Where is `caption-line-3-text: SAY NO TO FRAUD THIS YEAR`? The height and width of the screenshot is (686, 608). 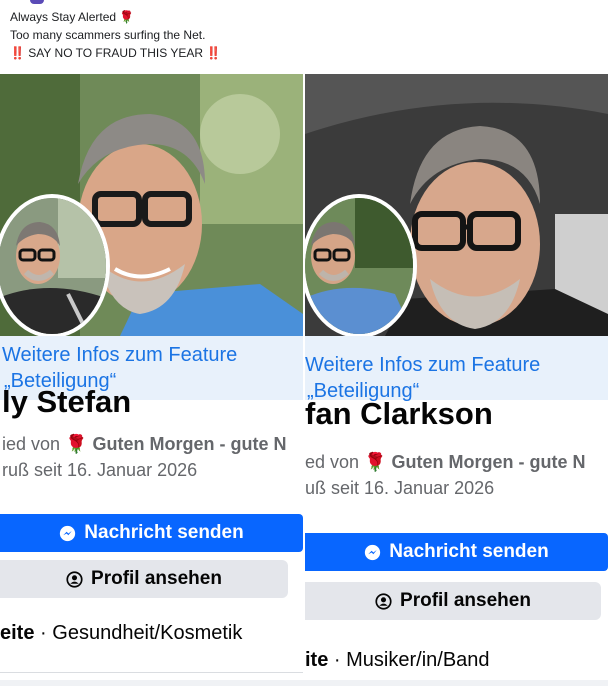 caption-line-3-text: SAY NO TO FRAUD THIS YEAR is located at coordinates (116, 53).